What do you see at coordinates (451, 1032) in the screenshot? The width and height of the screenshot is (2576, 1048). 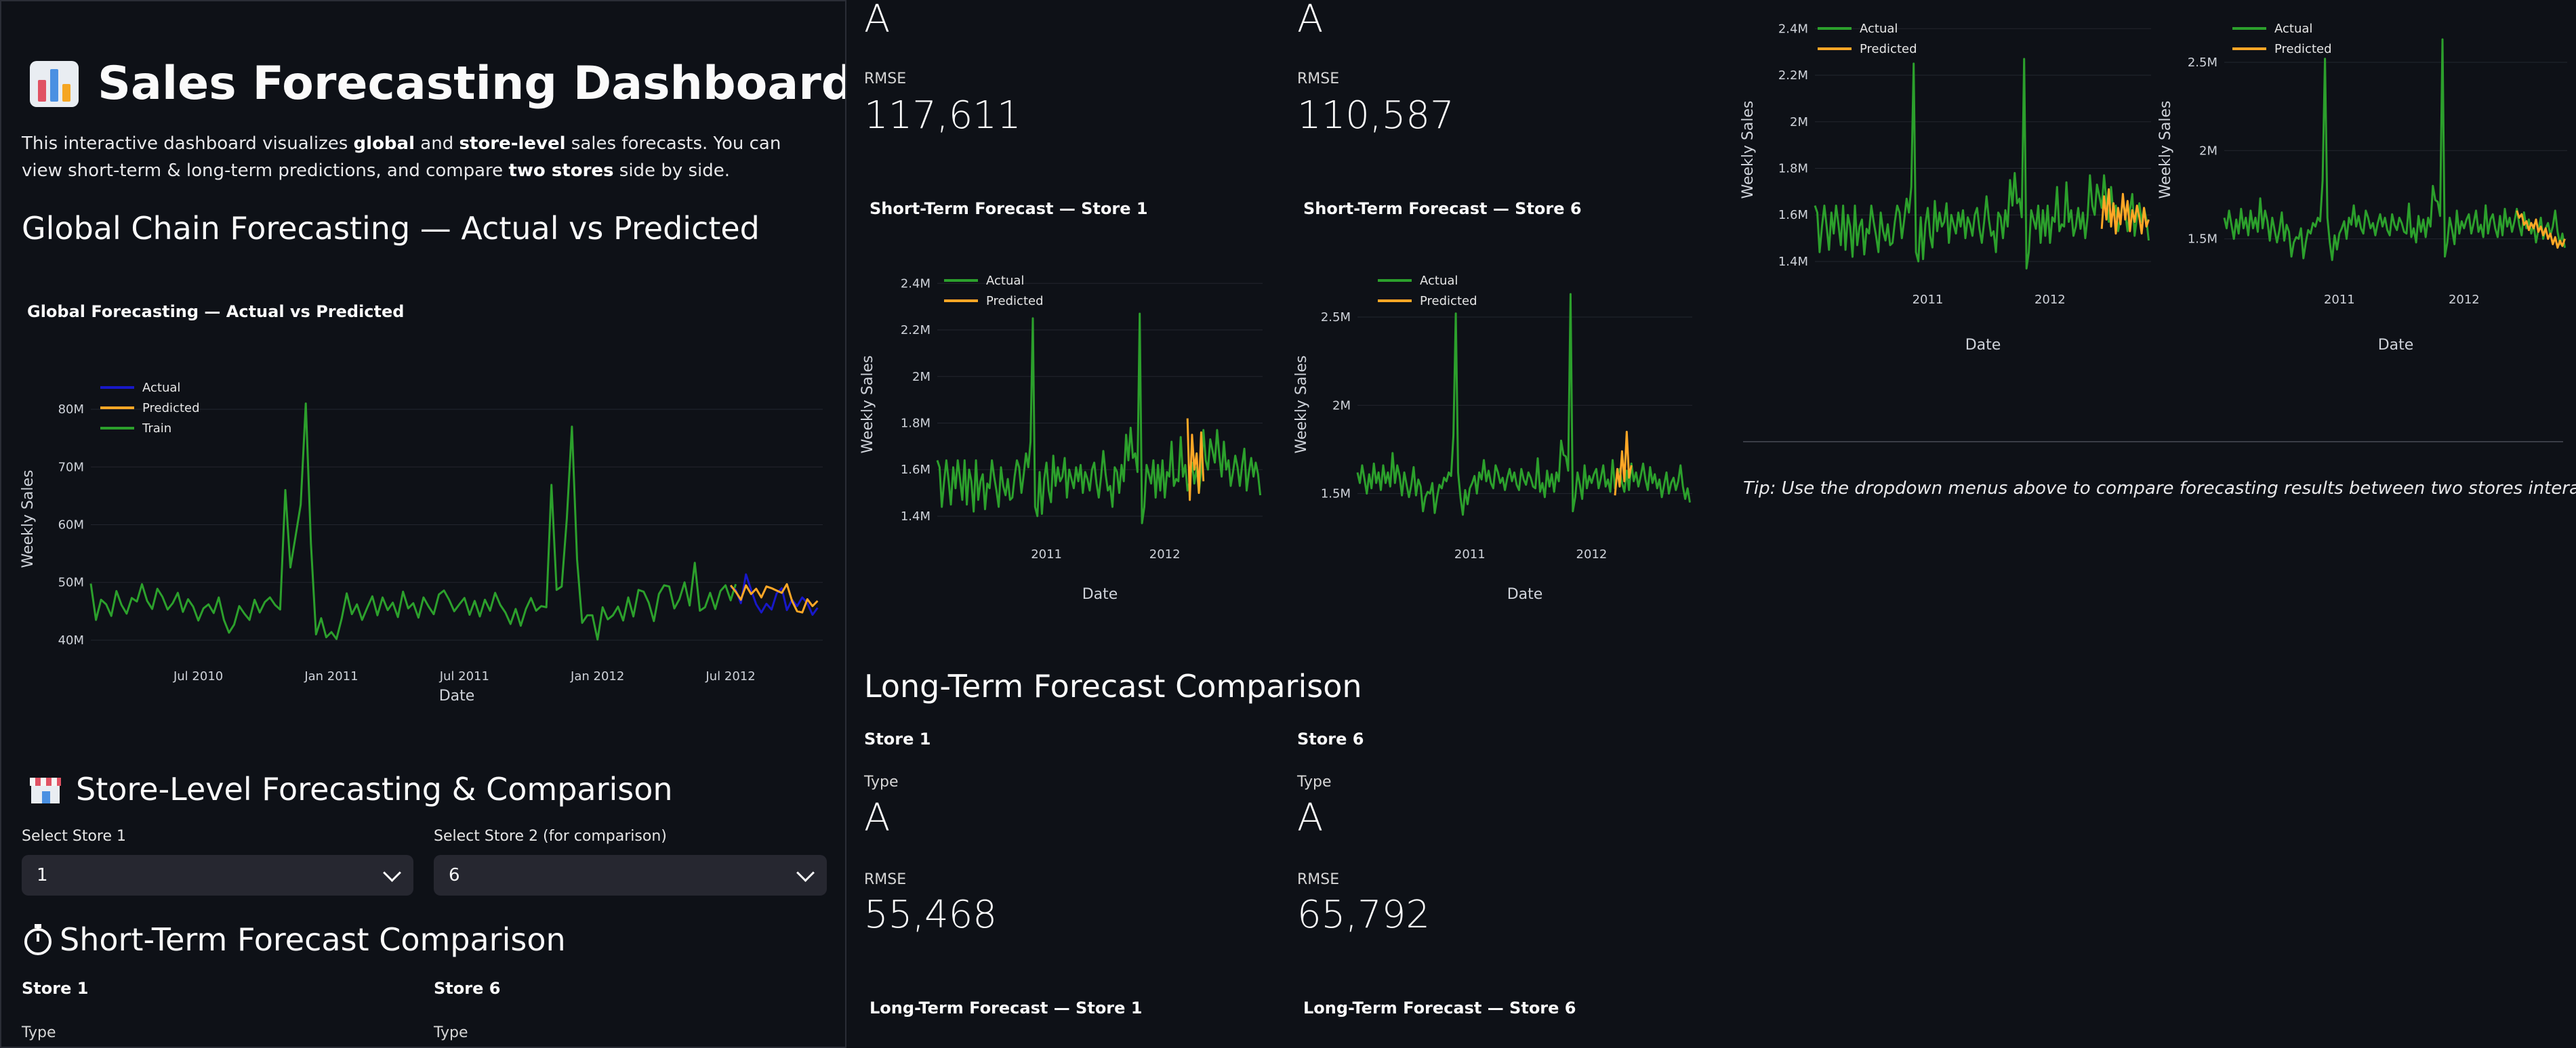 I see `st-store2-type-label: Type` at bounding box center [451, 1032].